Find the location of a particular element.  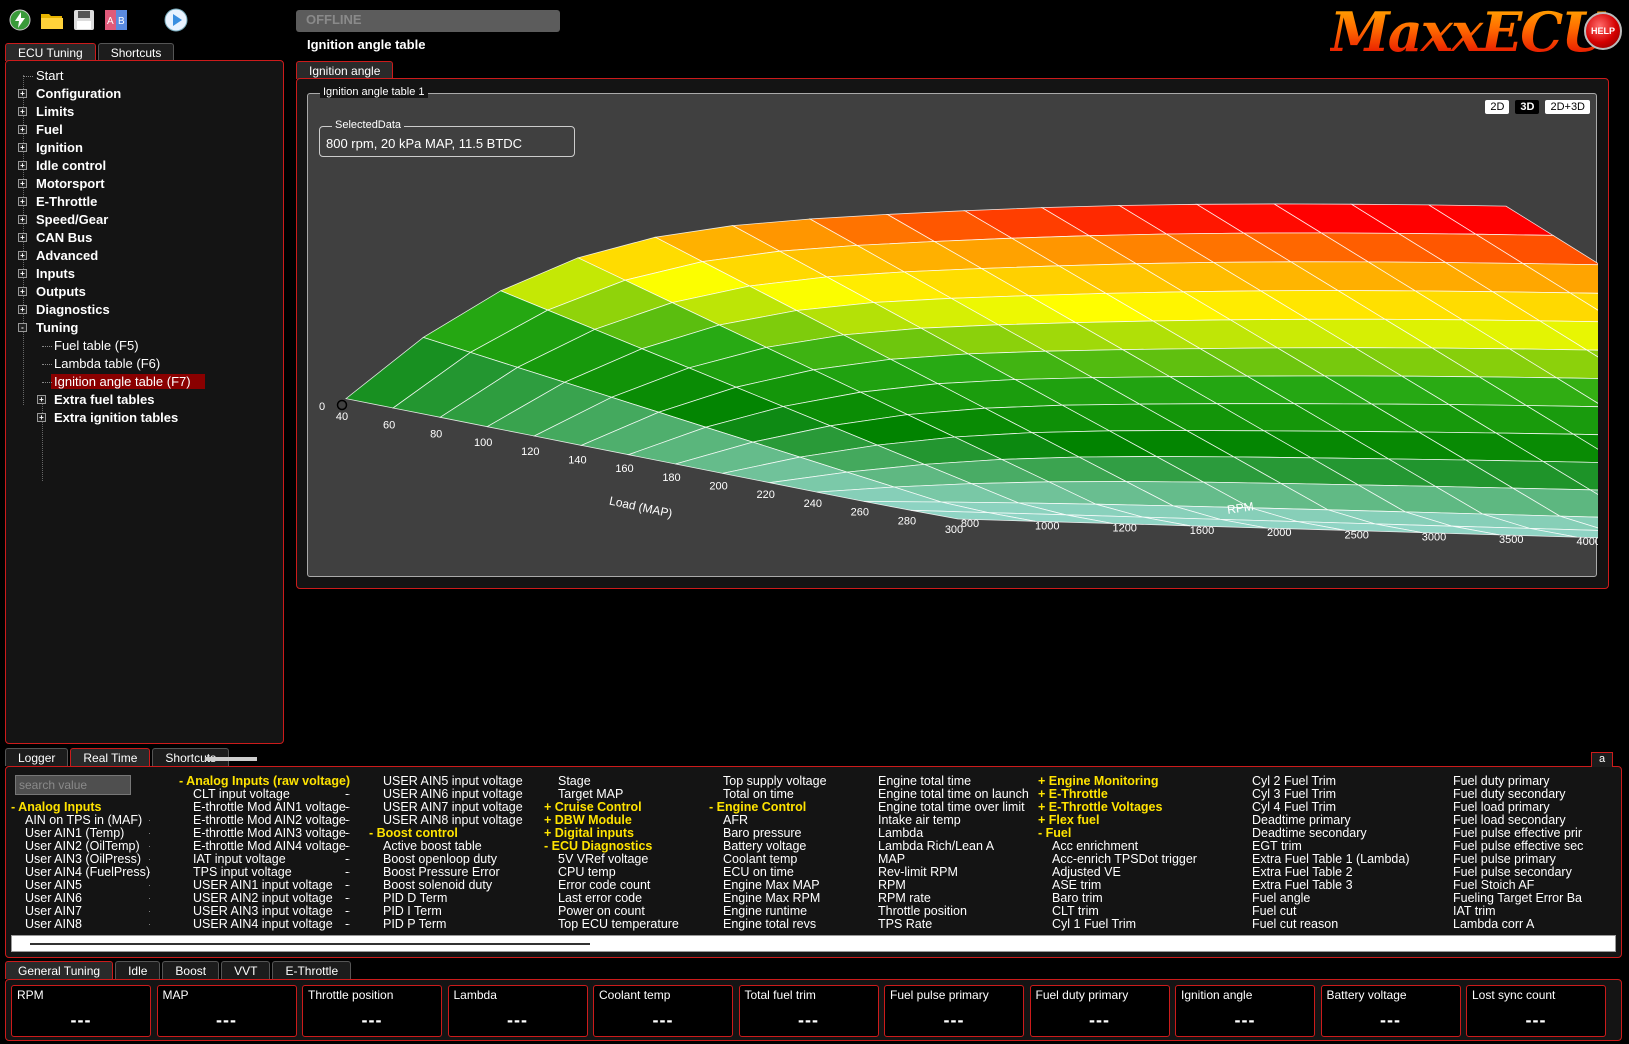

svg-text: B is located at coordinates (121, 21).